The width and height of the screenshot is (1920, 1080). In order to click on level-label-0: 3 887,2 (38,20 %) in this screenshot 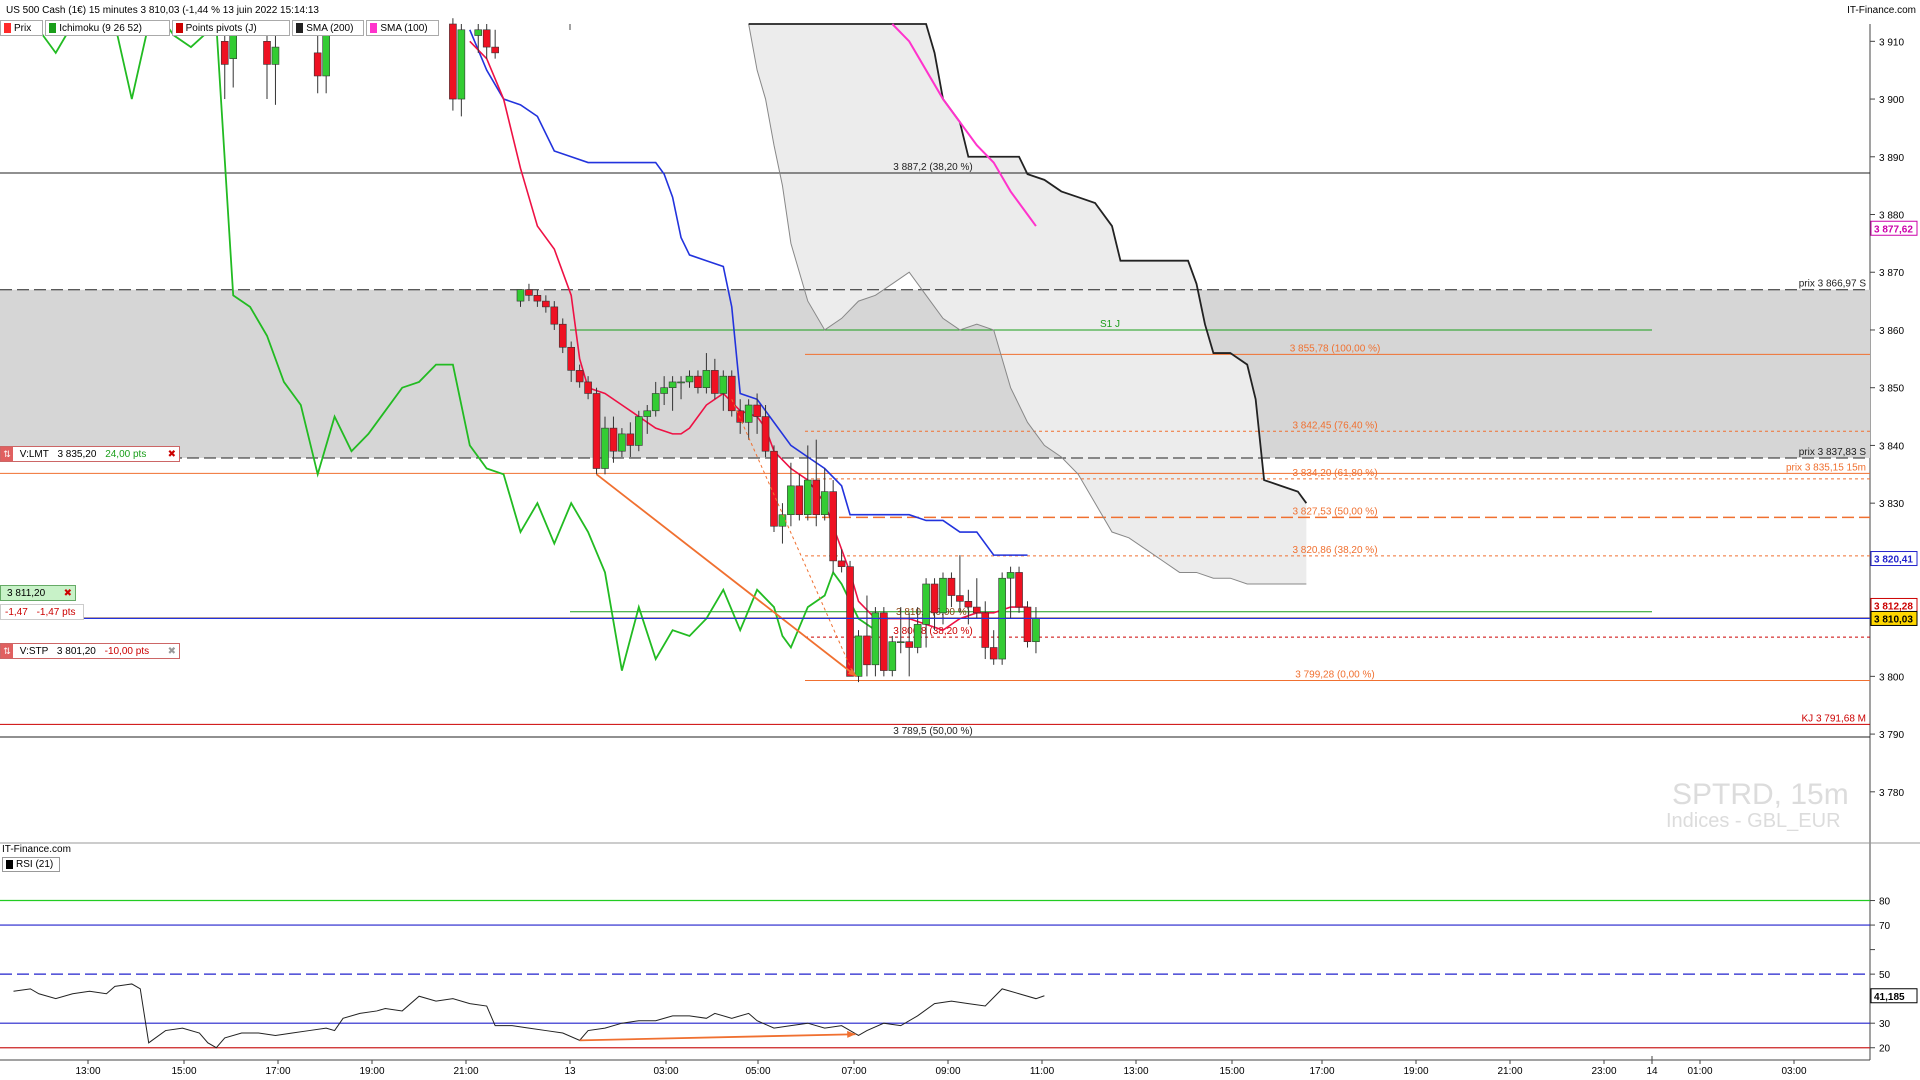, I will do `click(933, 167)`.